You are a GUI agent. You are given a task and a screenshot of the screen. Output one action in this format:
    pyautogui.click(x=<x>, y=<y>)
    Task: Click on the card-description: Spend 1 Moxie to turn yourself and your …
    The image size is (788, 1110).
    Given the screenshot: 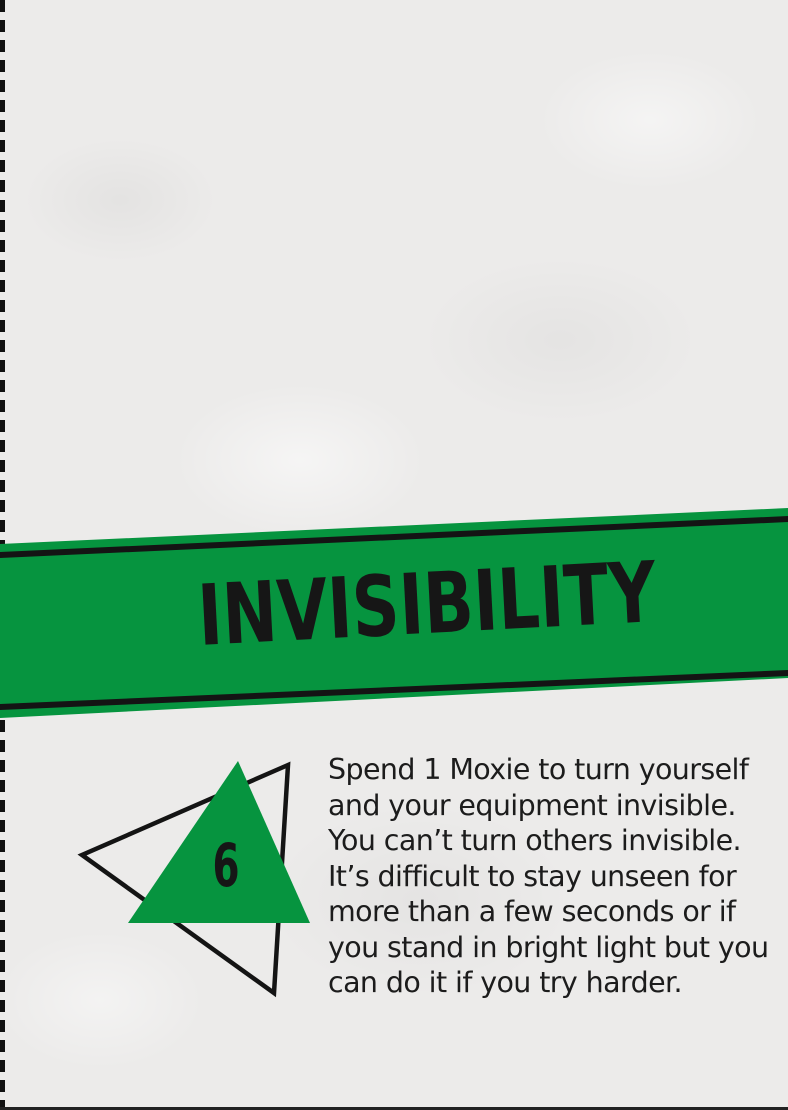 What is the action you would take?
    pyautogui.click(x=548, y=876)
    